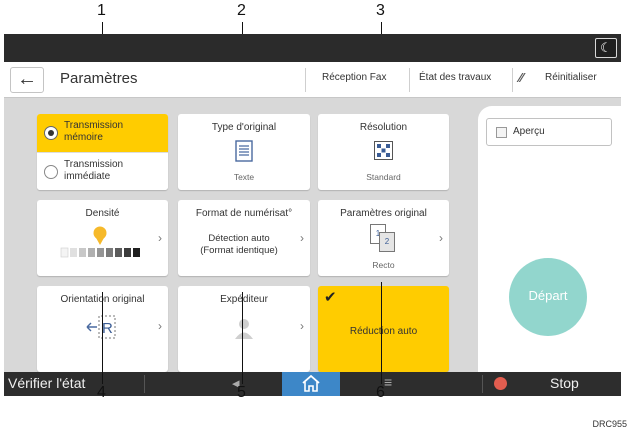 Image resolution: width=629 pixels, height=431 pixels. I want to click on energy-saver-button: ☾, so click(606, 48).